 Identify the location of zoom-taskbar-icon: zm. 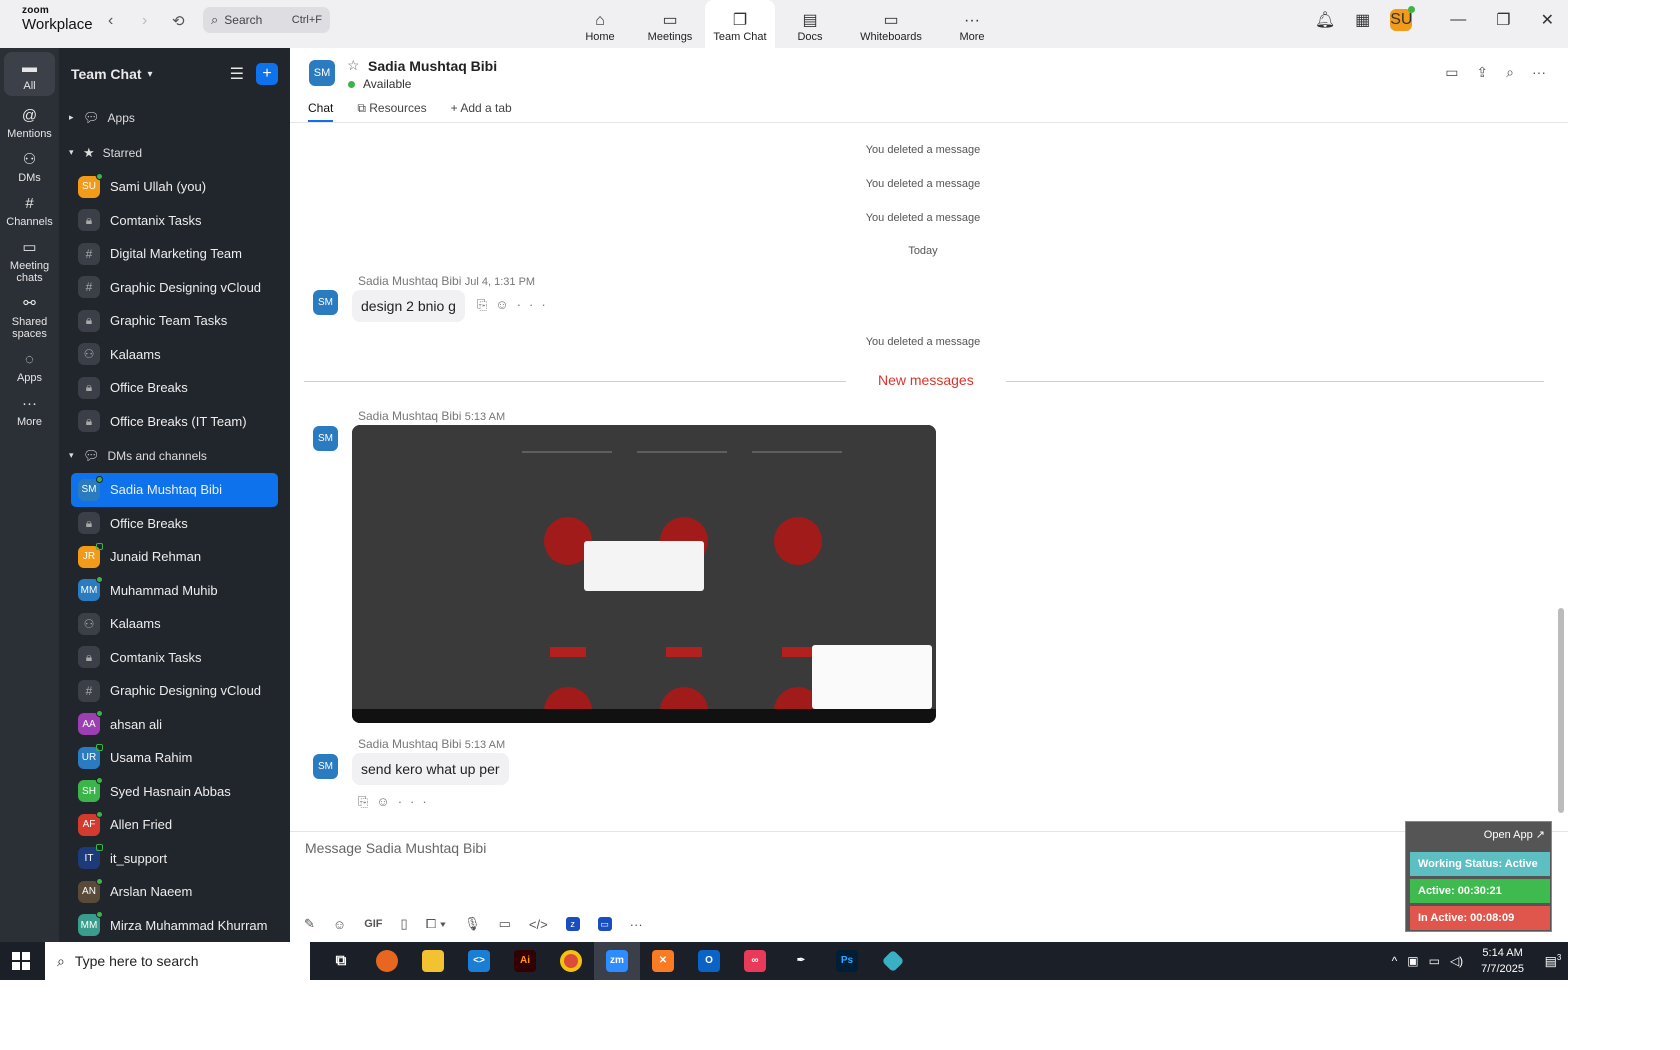
(617, 961).